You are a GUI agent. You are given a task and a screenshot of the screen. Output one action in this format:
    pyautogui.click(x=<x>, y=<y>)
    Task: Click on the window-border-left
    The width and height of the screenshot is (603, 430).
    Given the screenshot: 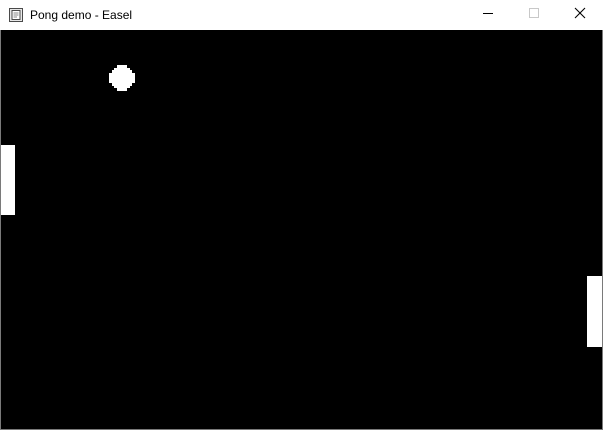 What is the action you would take?
    pyautogui.click(x=0, y=230)
    